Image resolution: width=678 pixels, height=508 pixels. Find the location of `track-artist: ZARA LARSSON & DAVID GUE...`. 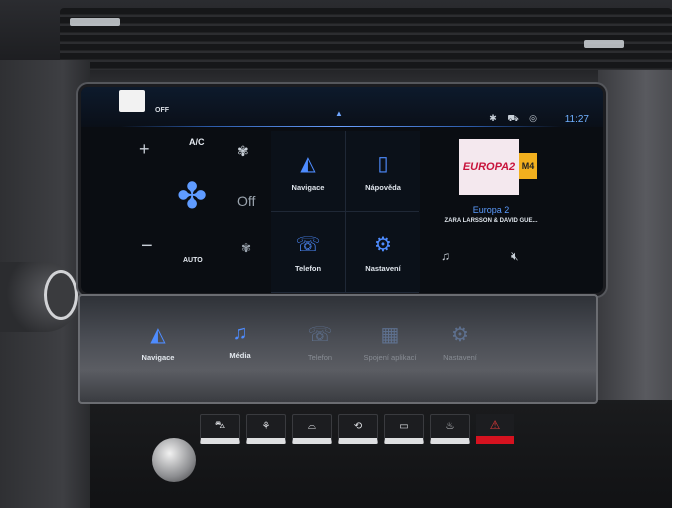

track-artist: ZARA LARSSON & DAVID GUE... is located at coordinates (491, 221).